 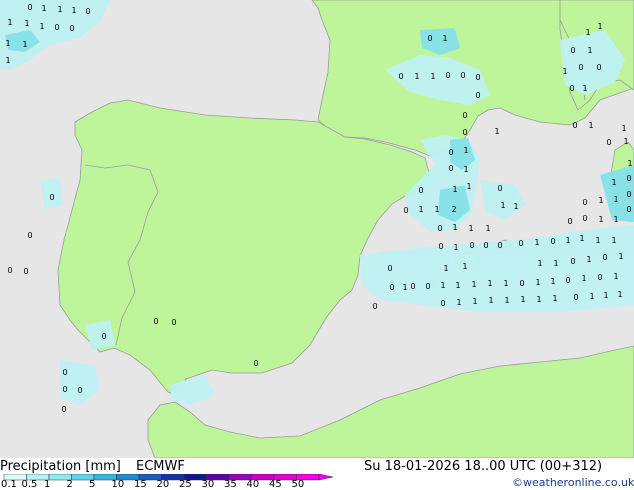 I want to click on scale-tick-label: 35, so click(x=230, y=484).